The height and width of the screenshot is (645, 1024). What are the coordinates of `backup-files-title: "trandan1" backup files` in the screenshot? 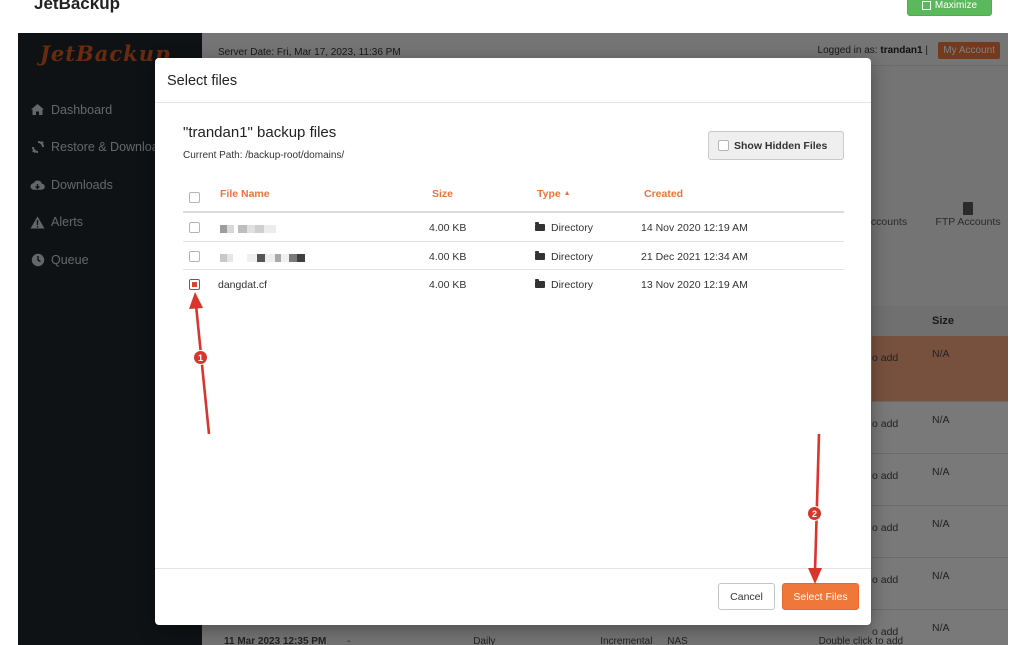 It's located at (260, 132).